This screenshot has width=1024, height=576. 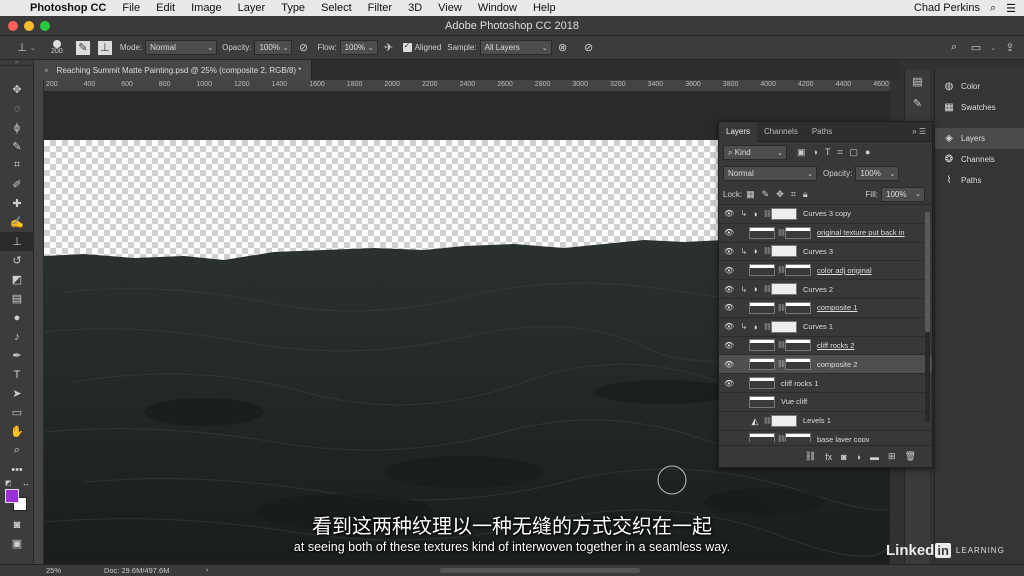 I want to click on clone-stamp-tool-icon: ⊥, so click(x=17, y=241).